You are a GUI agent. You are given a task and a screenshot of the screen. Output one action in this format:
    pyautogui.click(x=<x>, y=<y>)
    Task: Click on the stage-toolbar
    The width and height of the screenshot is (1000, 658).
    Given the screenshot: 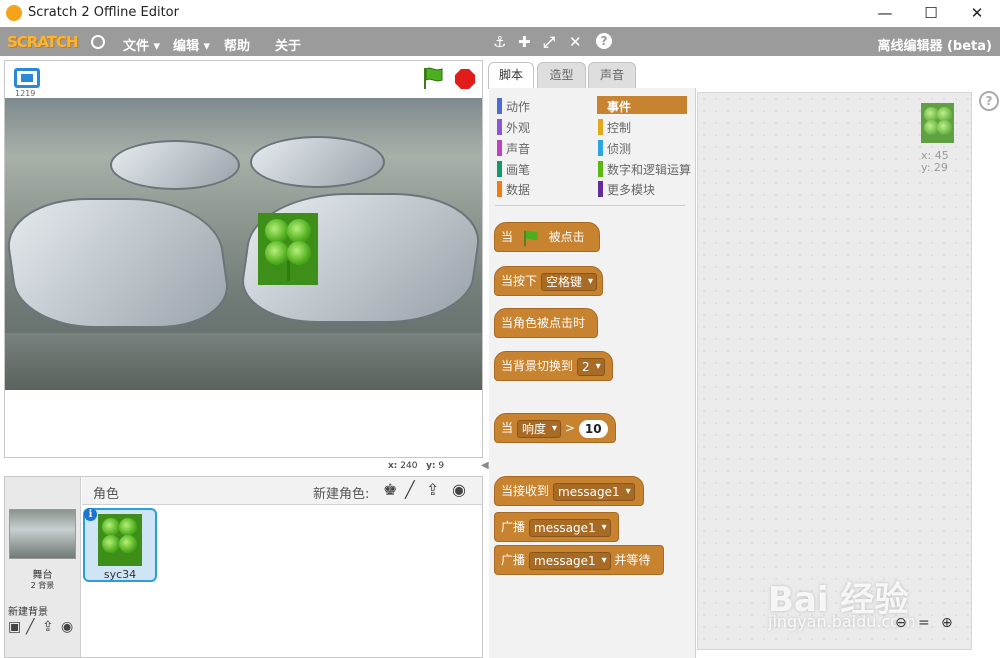 What is the action you would take?
    pyautogui.click(x=243, y=79)
    